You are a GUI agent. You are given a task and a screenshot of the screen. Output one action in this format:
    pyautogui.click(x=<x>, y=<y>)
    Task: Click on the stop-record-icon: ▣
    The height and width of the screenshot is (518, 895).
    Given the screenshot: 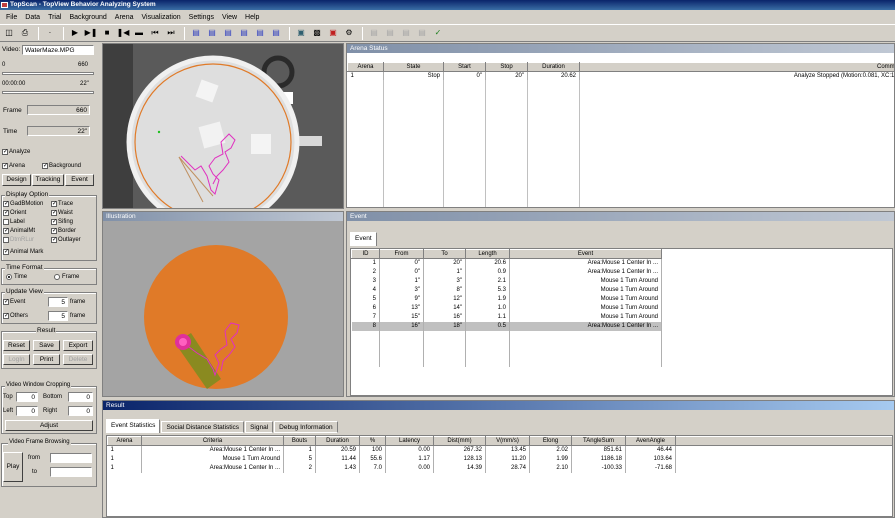 What is the action you would take?
    pyautogui.click(x=333, y=33)
    